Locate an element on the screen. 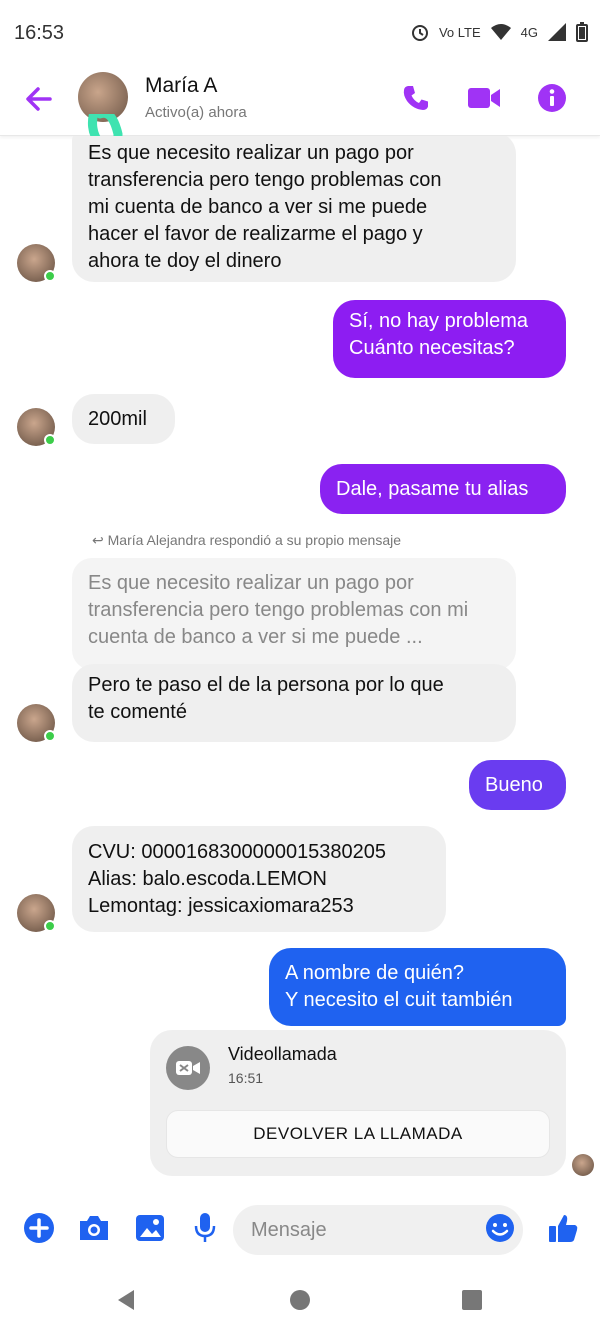 The height and width of the screenshot is (1333, 600). contact-avatar is located at coordinates (103, 97).